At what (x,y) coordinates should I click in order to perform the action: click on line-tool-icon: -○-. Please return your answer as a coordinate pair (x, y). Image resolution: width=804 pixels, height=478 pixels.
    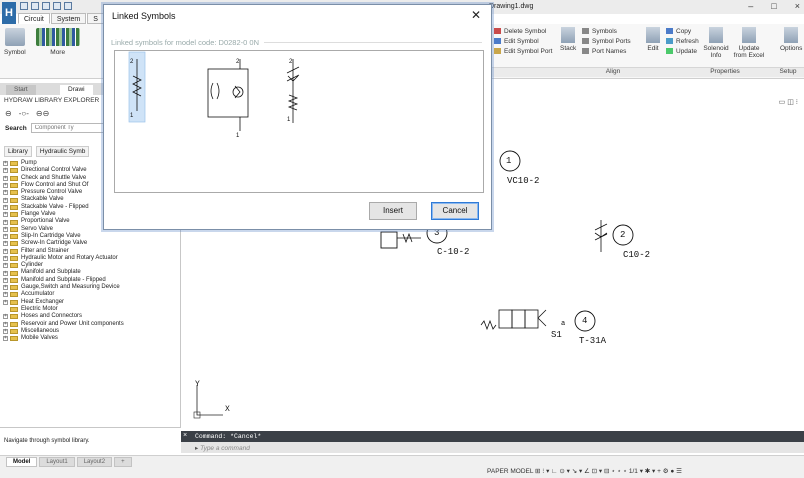
    Looking at the image, I should click on (24, 113).